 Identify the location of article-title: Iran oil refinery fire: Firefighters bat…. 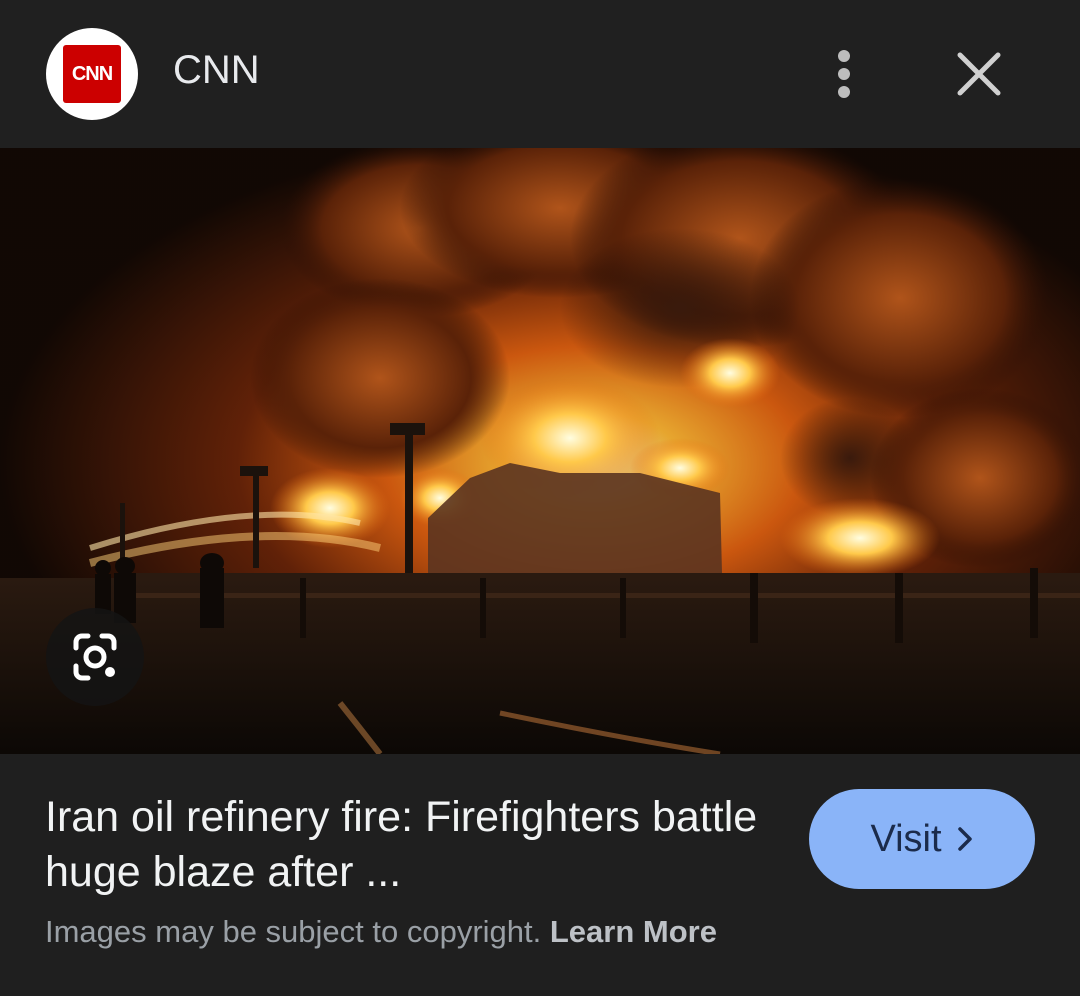
(405, 845).